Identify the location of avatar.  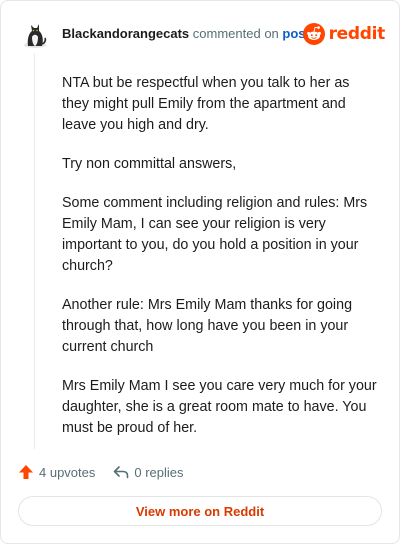
(35, 34).